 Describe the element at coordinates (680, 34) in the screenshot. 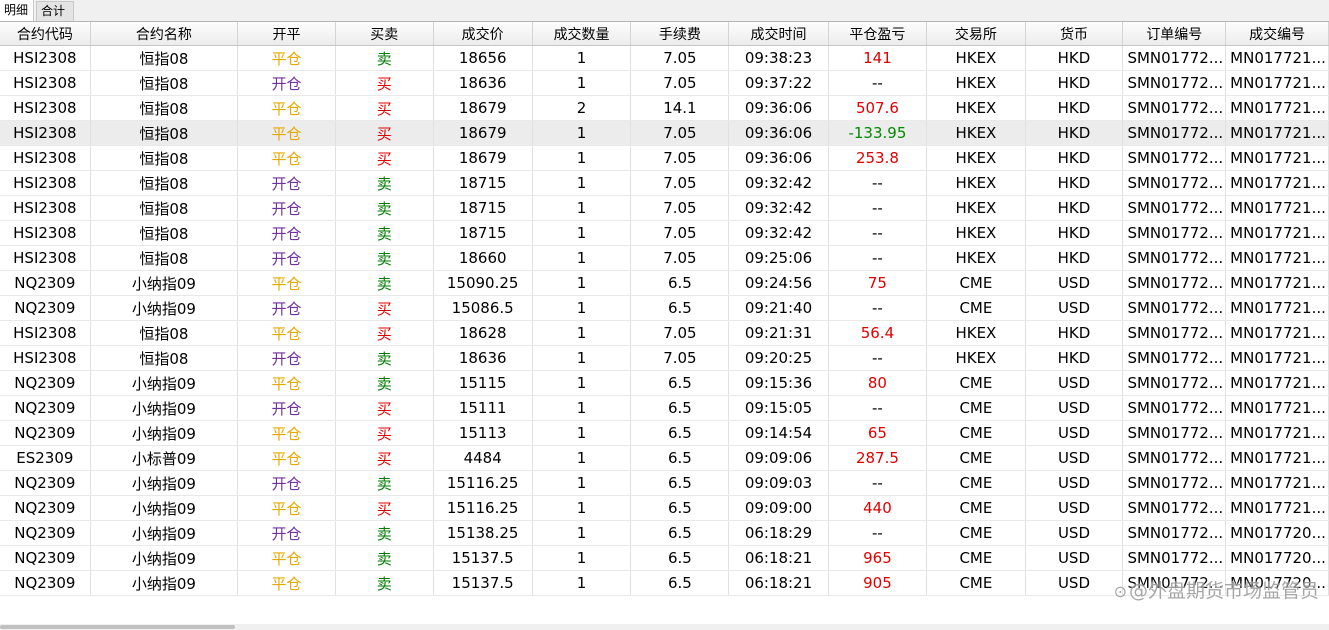

I see `col-header-fee: 手续费` at that location.